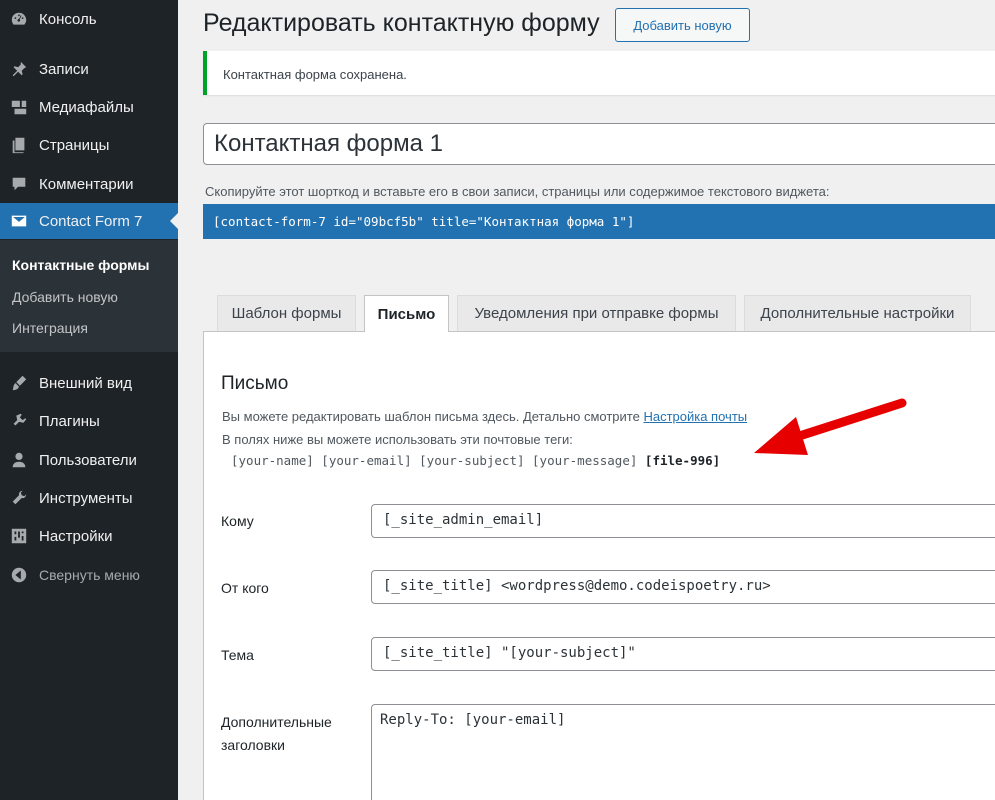 Image resolution: width=995 pixels, height=800 pixels. I want to click on menu-item-label: Инструменты, so click(86, 498).